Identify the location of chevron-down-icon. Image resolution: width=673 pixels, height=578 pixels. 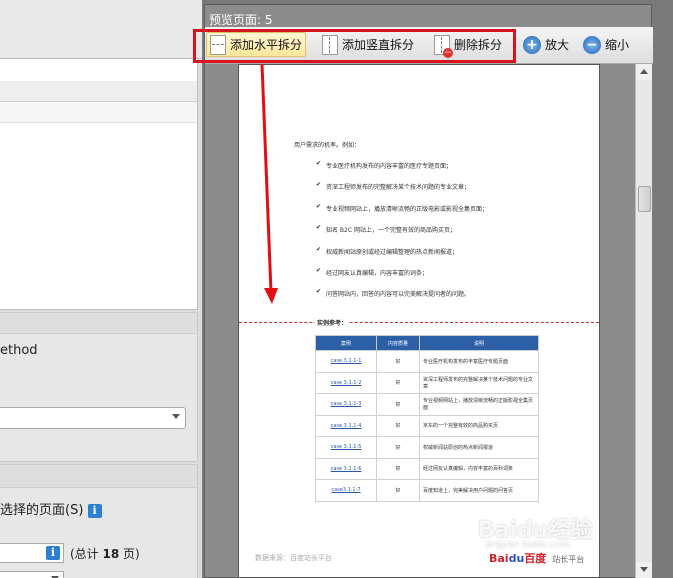
(176, 416).